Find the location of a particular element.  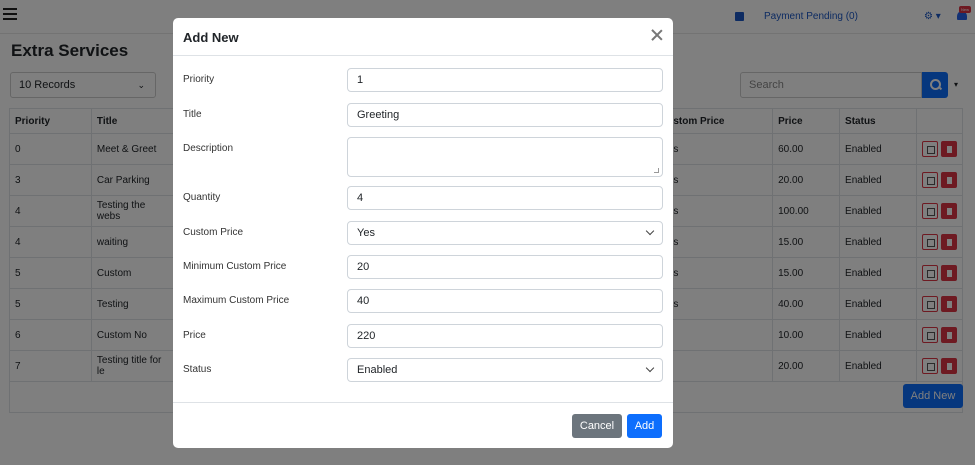

modal-header: Add New is located at coordinates (423, 37).